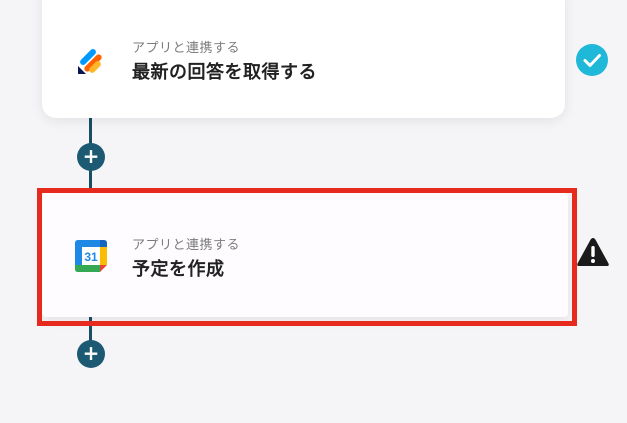  Describe the element at coordinates (592, 60) in the screenshot. I see `check-circle-icon` at that location.